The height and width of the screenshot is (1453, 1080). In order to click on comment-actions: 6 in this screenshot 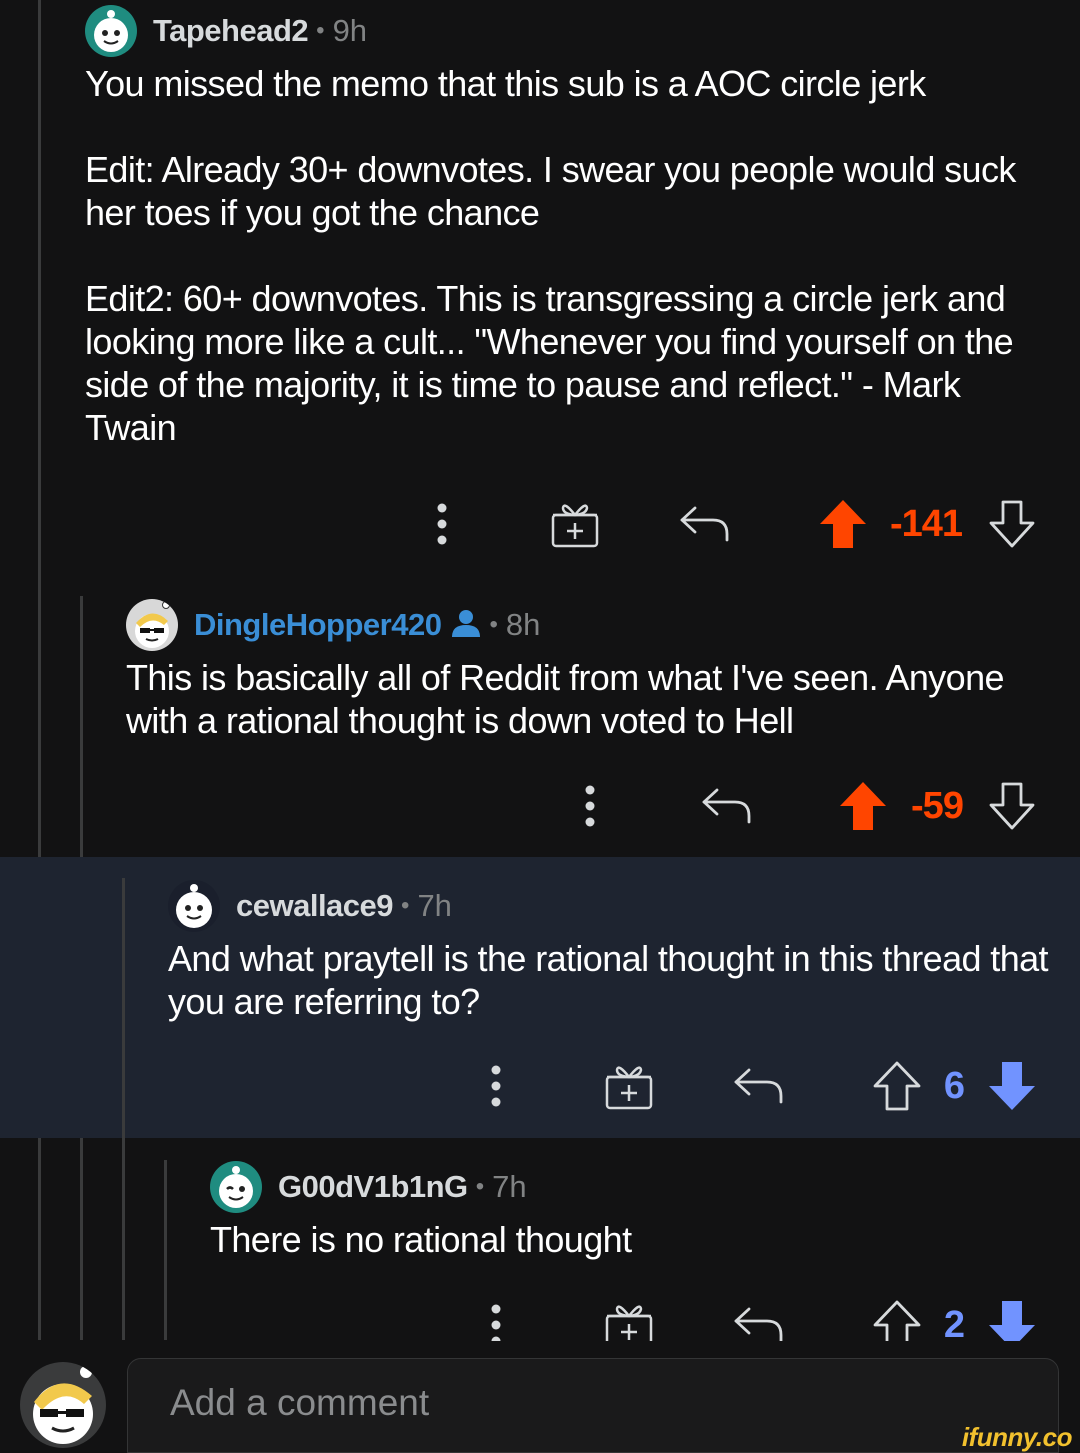, I will do `click(540, 1086)`.